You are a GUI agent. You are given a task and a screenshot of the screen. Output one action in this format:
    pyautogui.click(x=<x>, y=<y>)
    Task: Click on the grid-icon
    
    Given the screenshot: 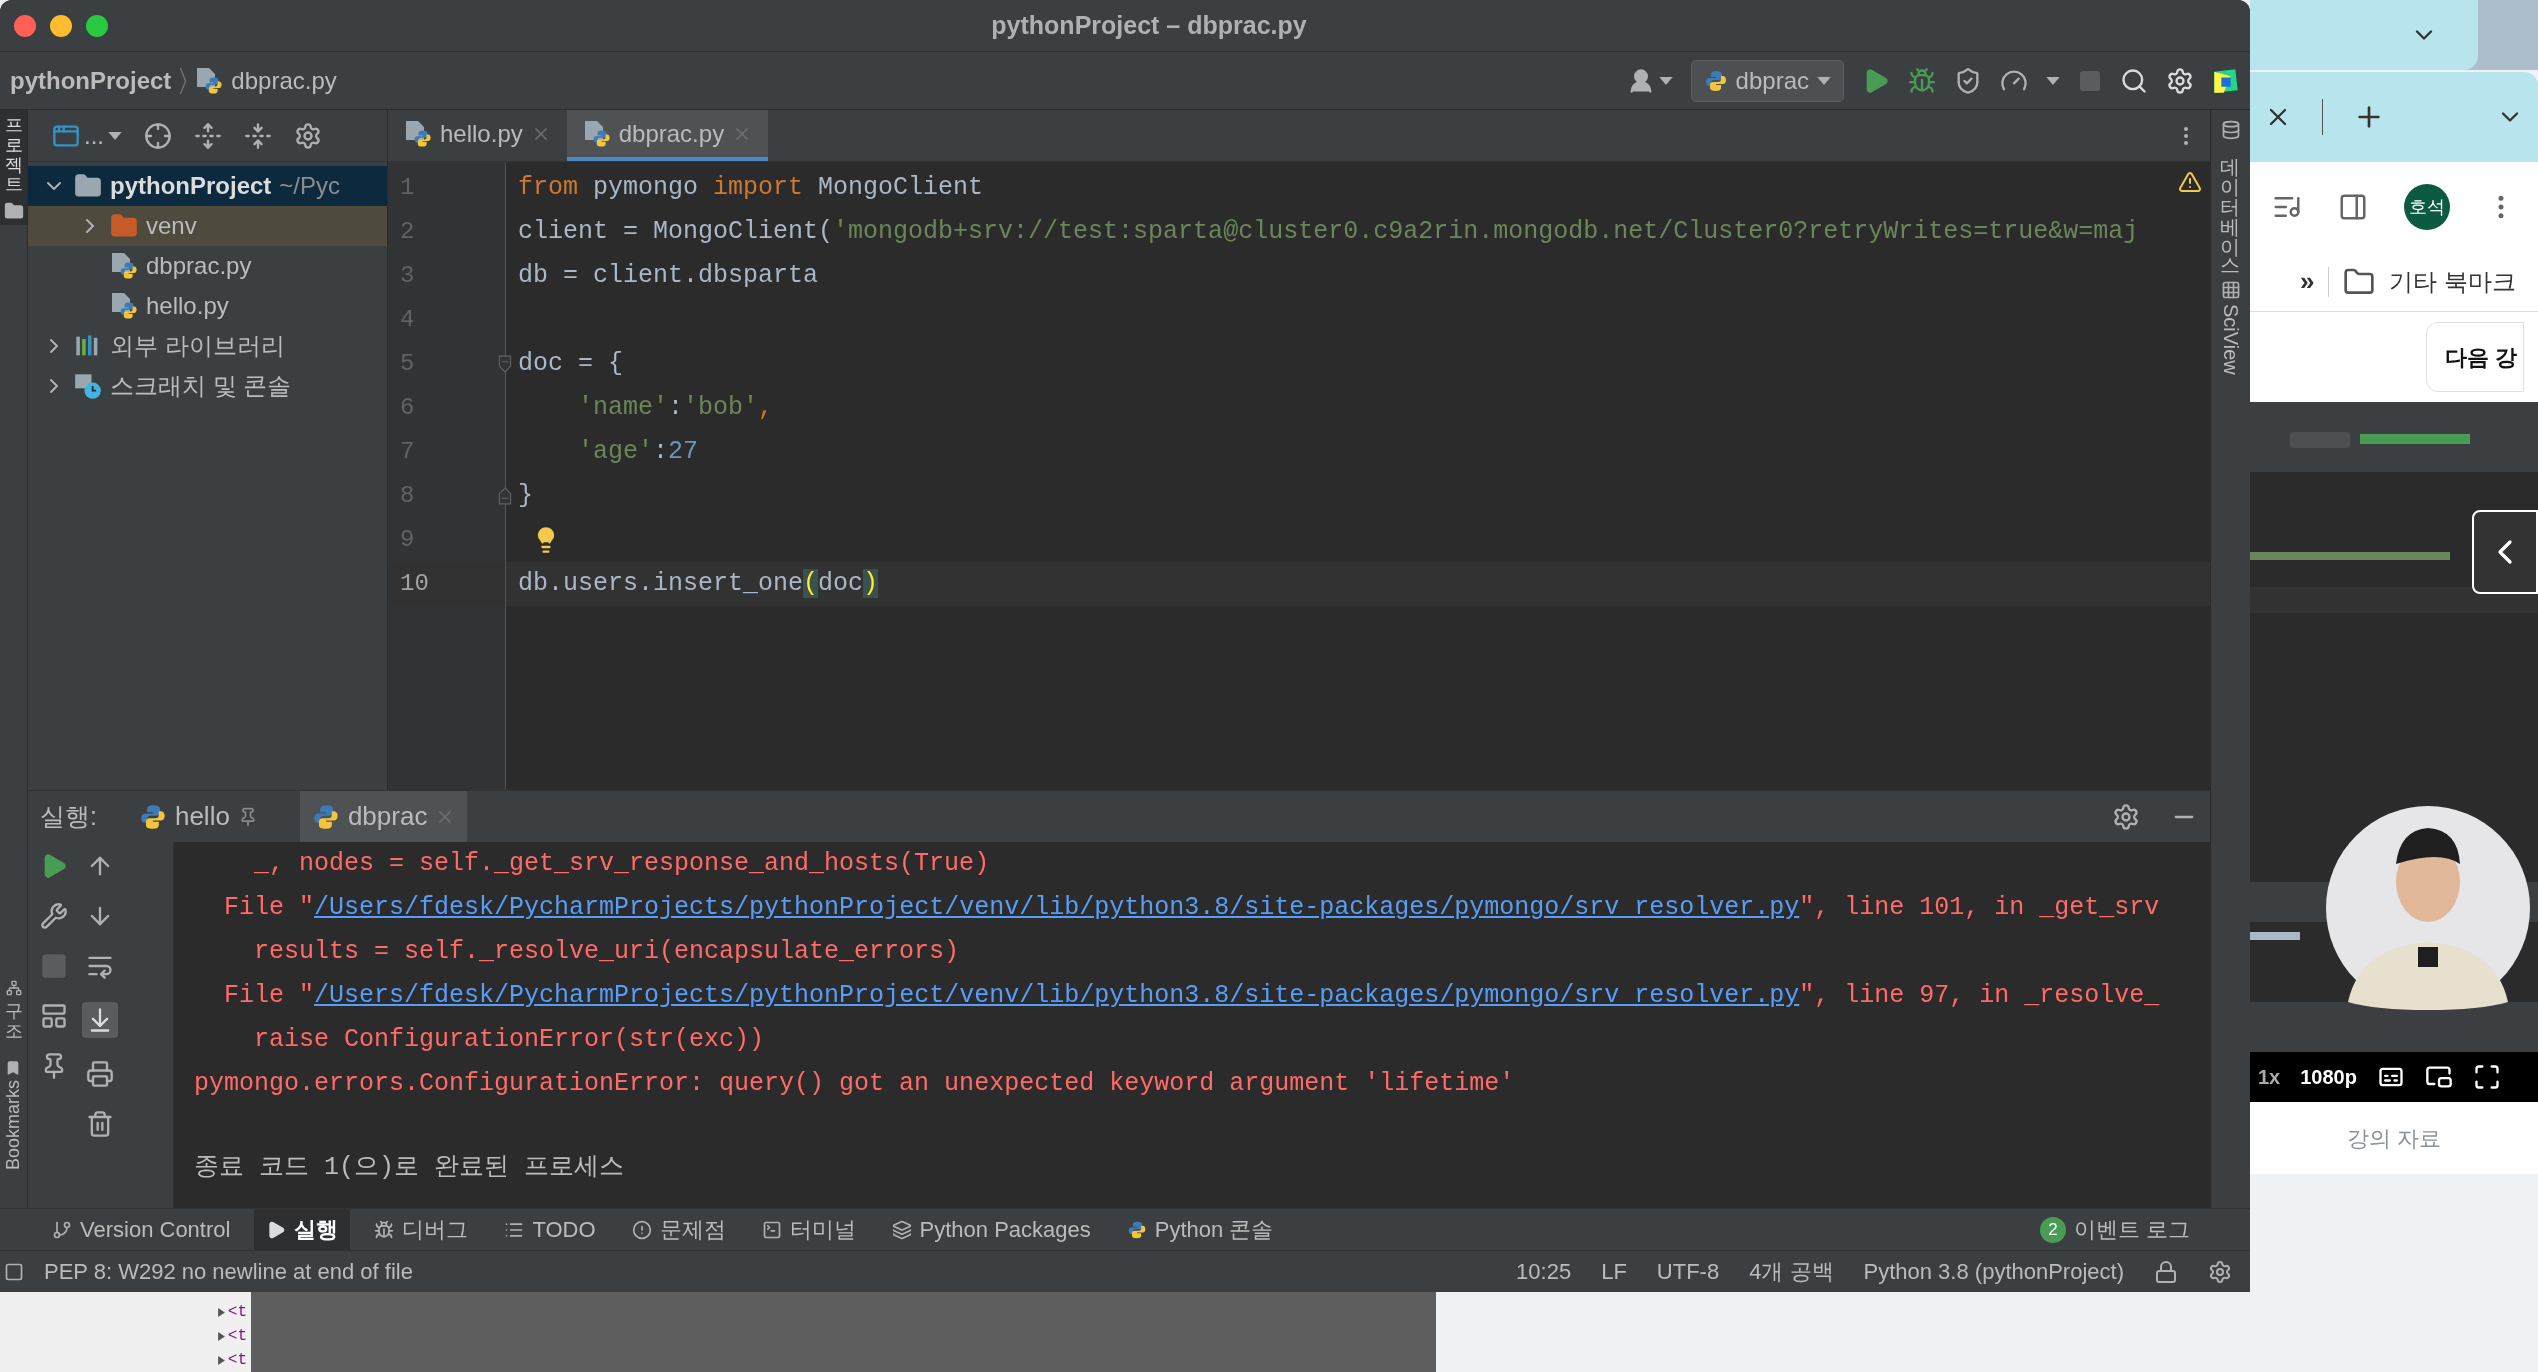 What is the action you would take?
    pyautogui.click(x=2230, y=290)
    